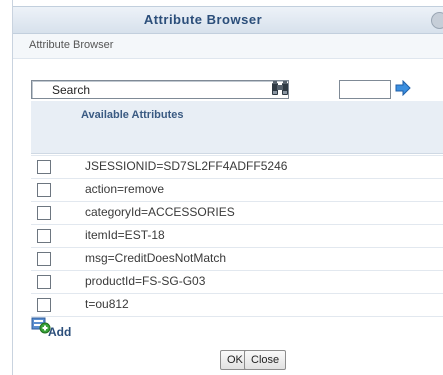 This screenshot has height=375, width=443. What do you see at coordinates (71, 45) in the screenshot?
I see `dialog-subtitle: Attribute Browser` at bounding box center [71, 45].